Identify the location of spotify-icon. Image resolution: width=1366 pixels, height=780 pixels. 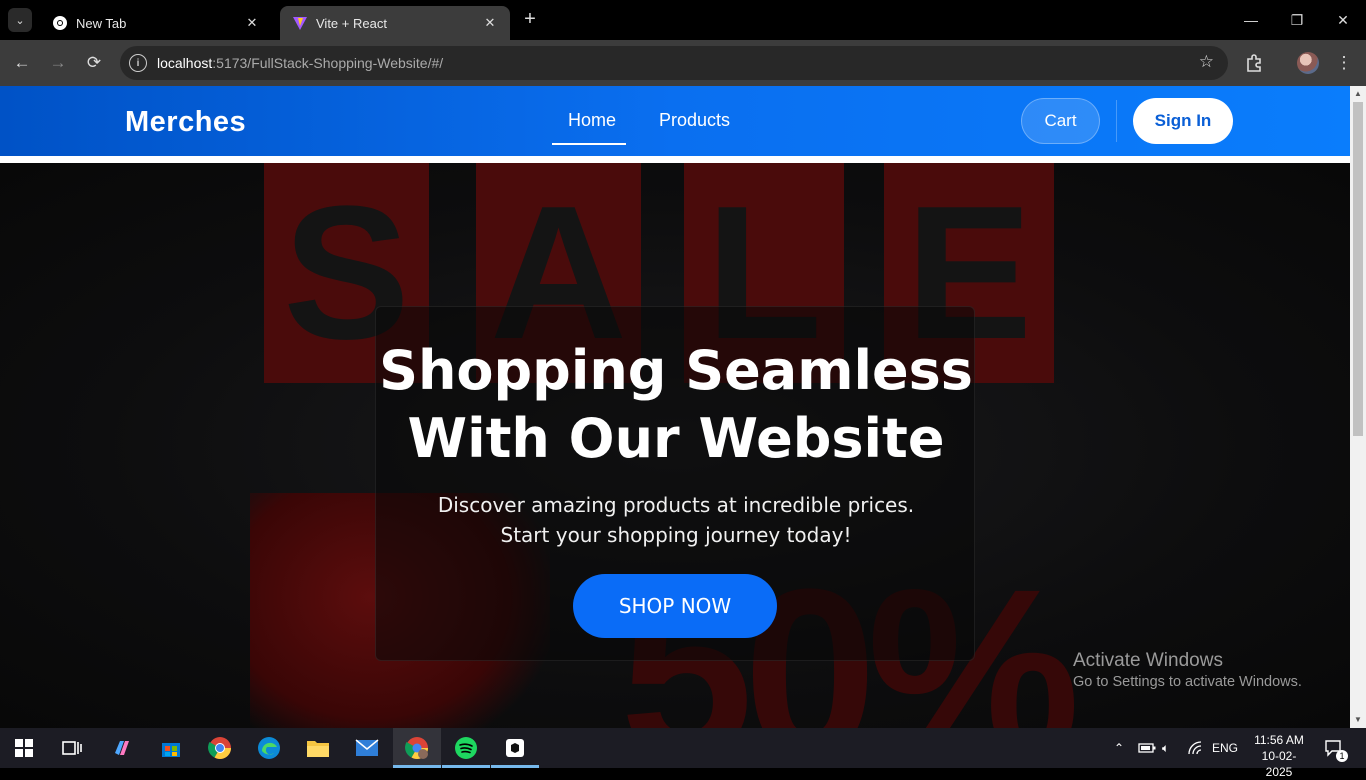
(466, 748).